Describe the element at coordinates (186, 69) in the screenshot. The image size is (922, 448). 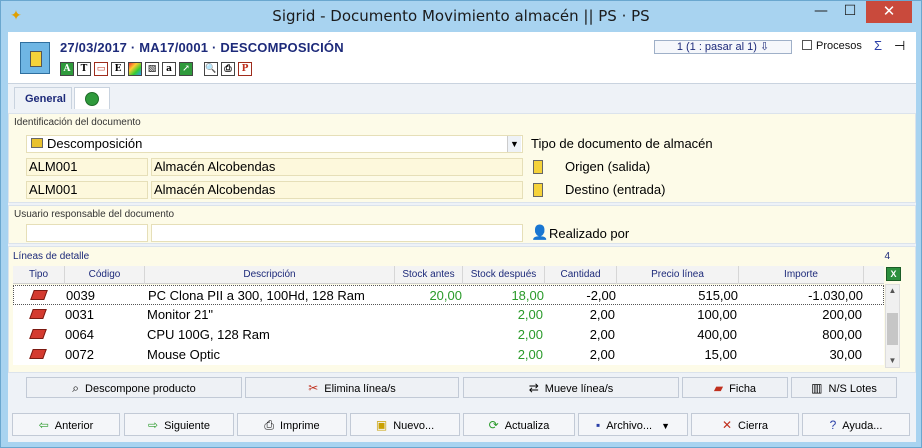
I see `export-icon: ↗` at that location.